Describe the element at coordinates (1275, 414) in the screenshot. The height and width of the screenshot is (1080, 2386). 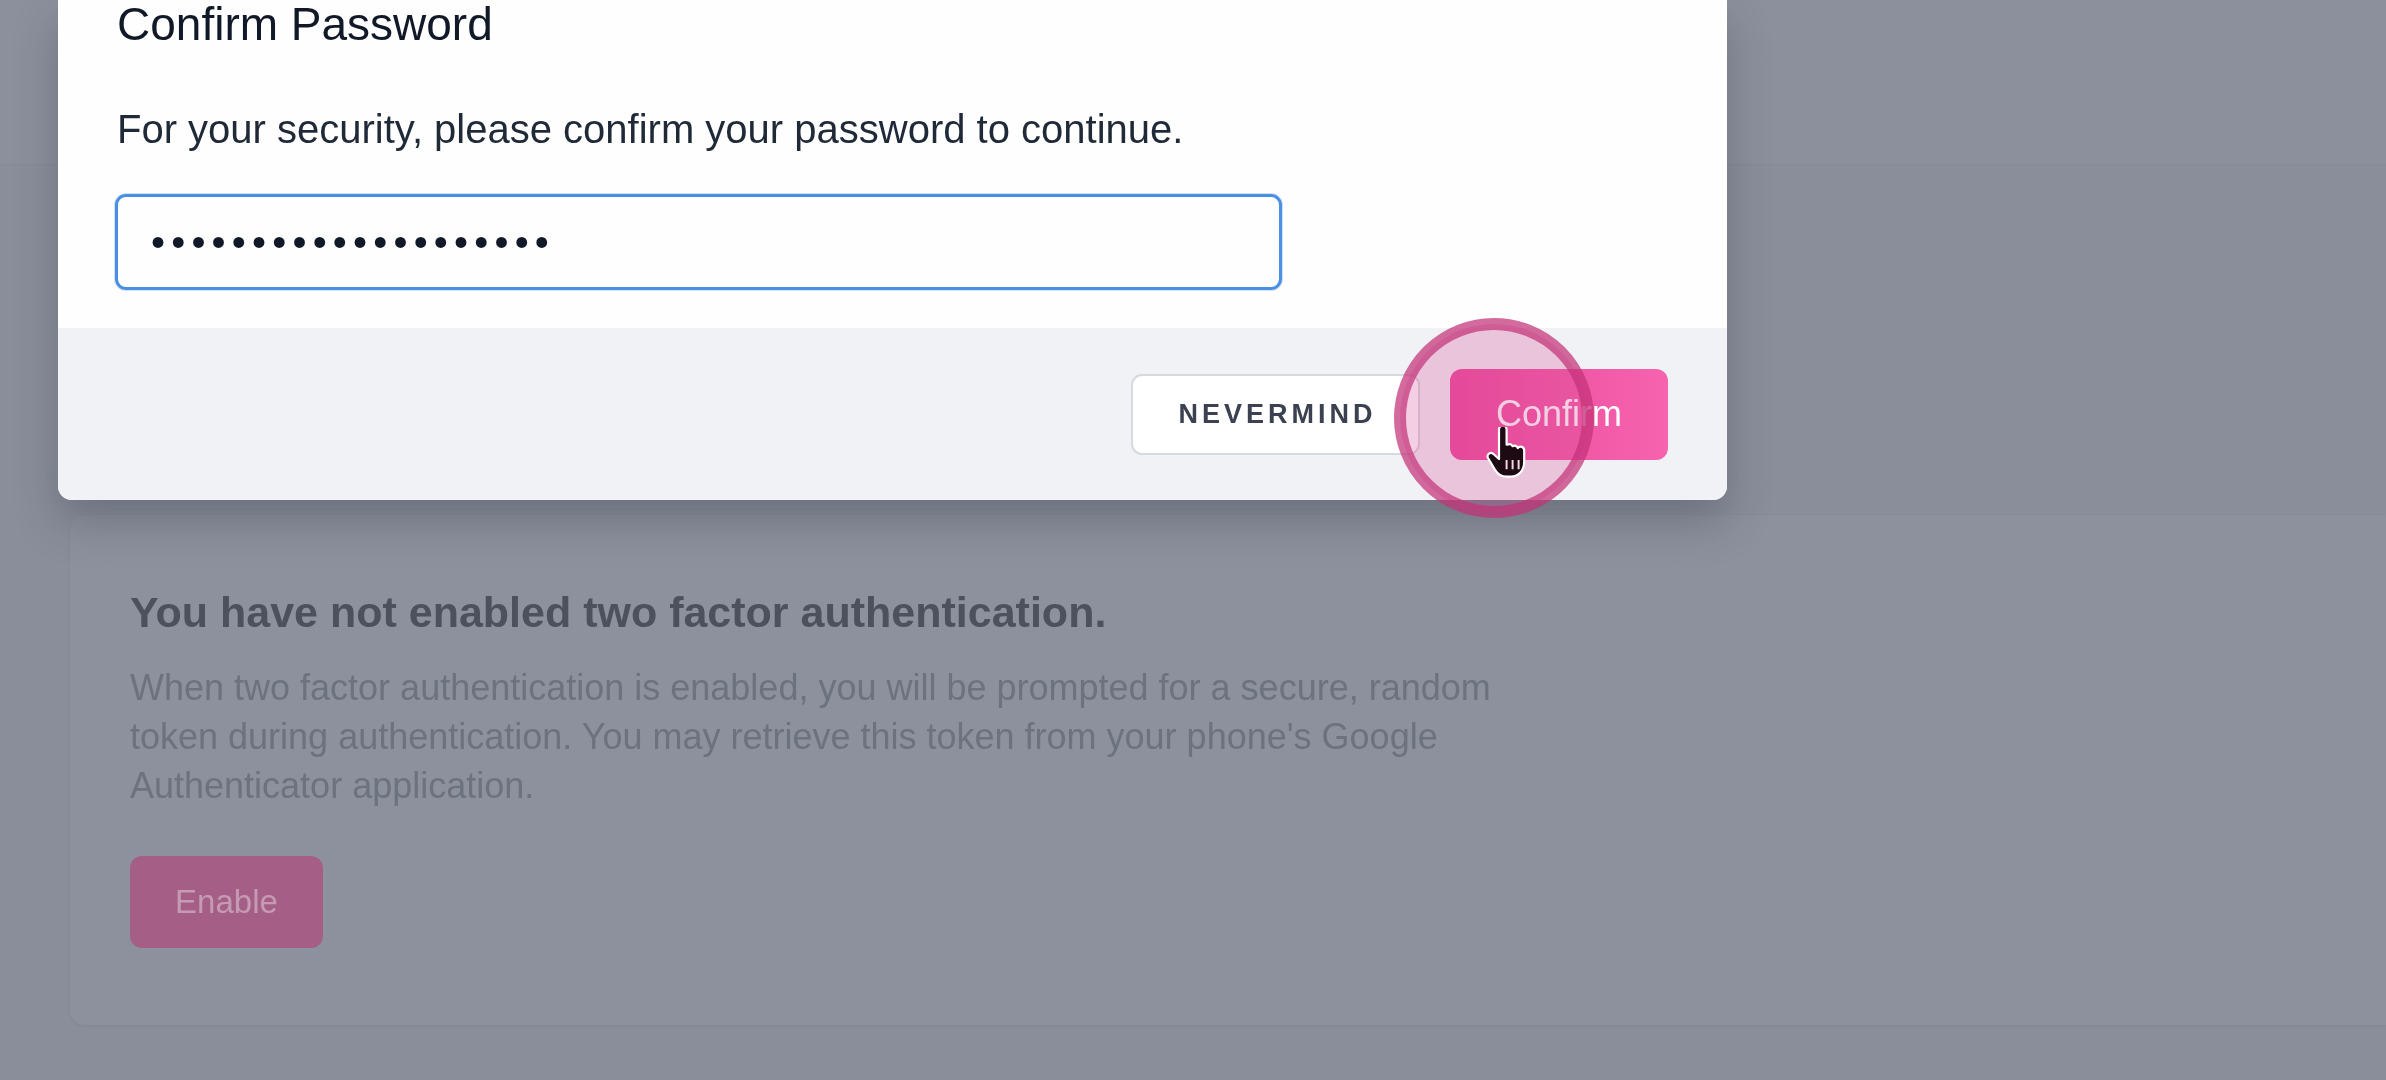
I see `nevermind-button: NEVERMIND` at that location.